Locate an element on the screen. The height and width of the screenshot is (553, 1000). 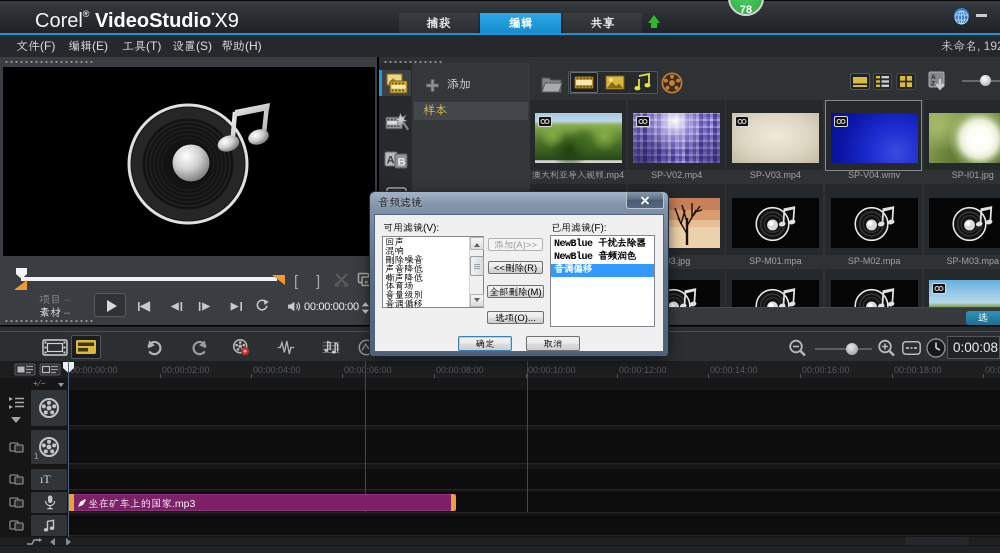
svg-text: Z is located at coordinates (933, 84).